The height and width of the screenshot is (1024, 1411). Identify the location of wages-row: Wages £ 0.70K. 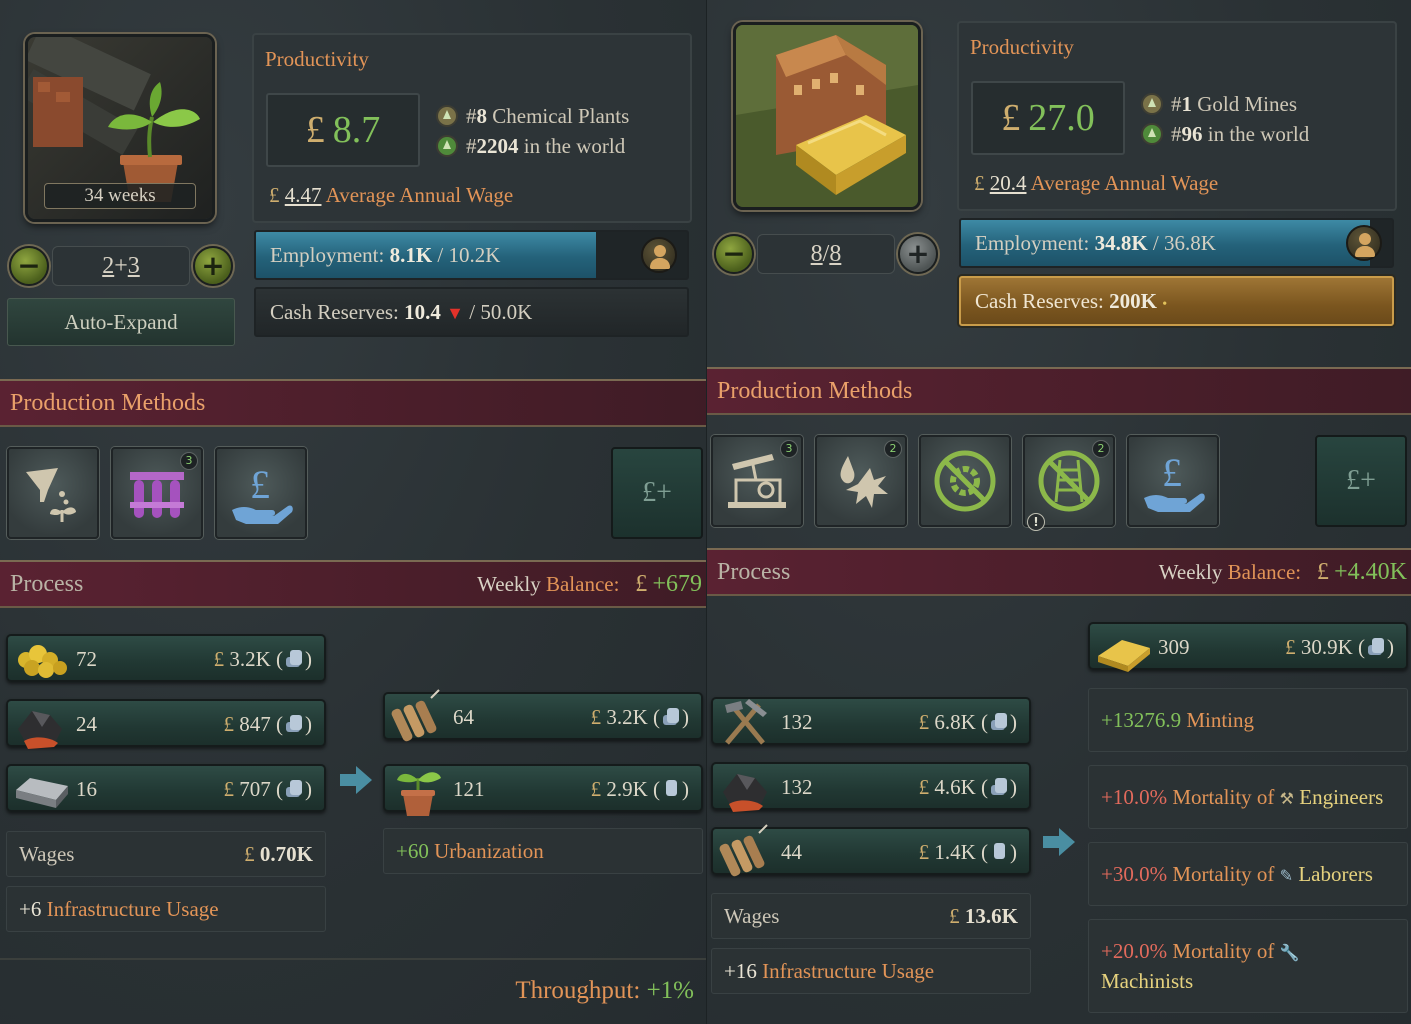
(166, 854).